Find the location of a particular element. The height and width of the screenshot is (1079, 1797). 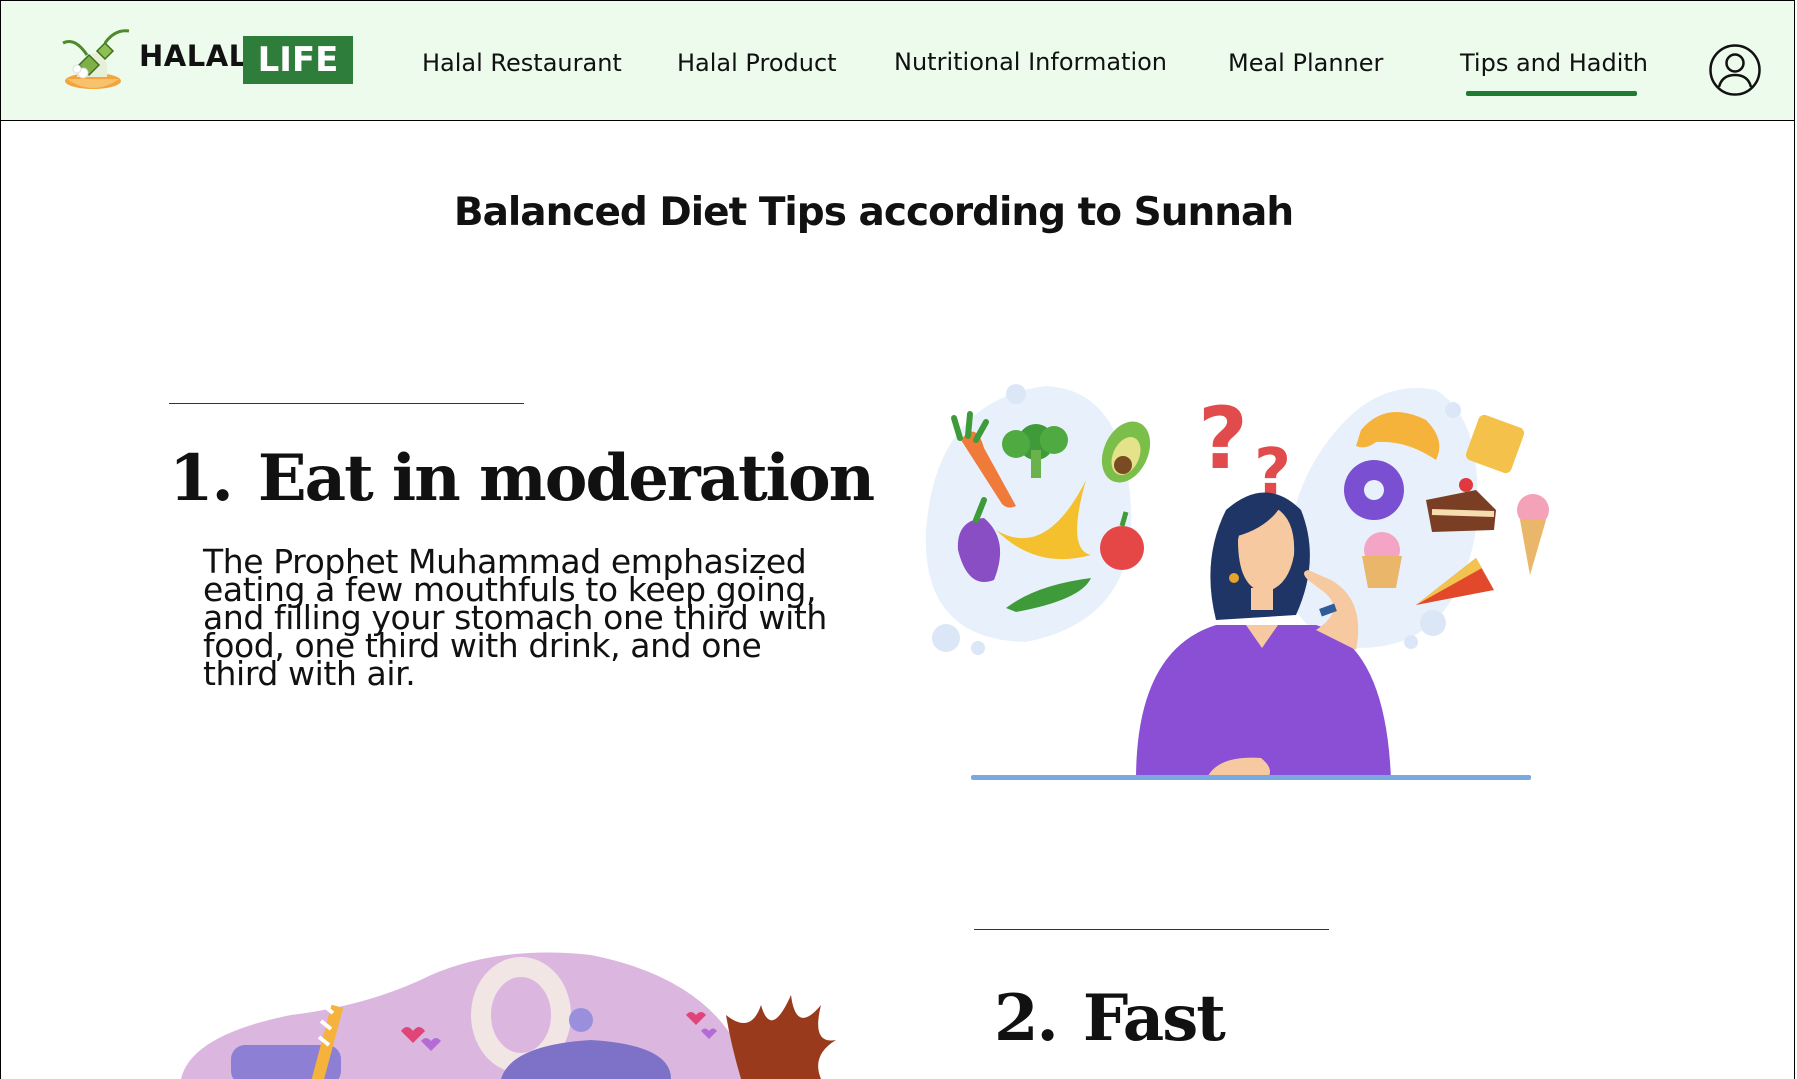

ketupat-bowl-icon is located at coordinates (96, 59).